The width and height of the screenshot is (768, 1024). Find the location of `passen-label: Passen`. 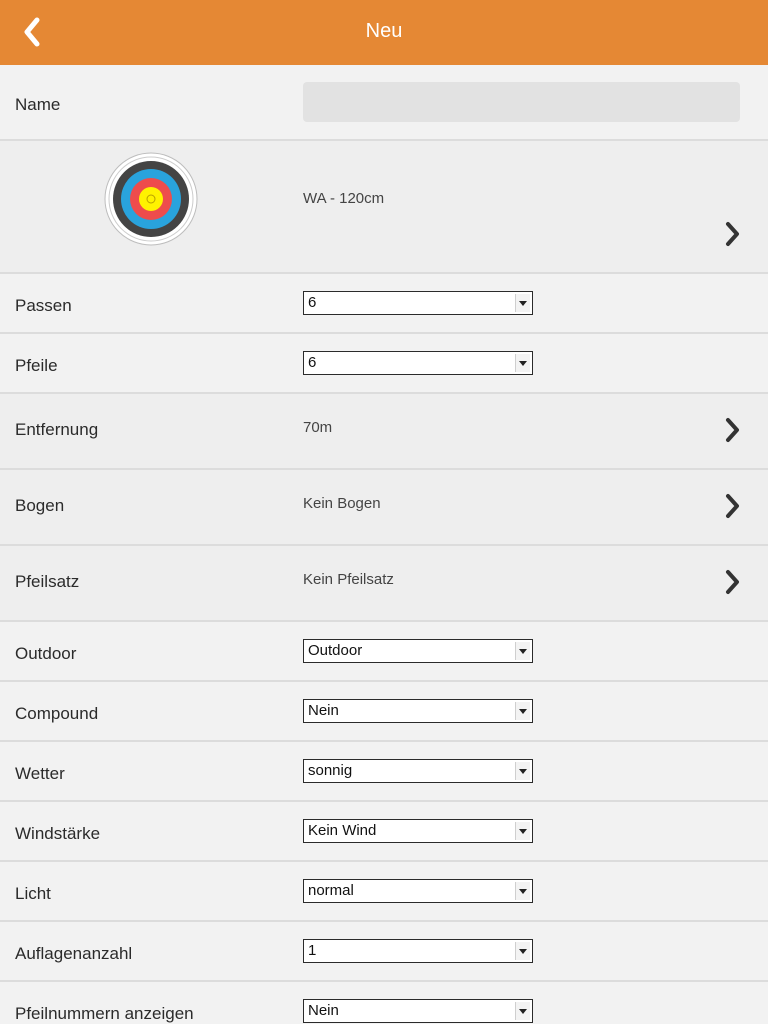

passen-label: Passen is located at coordinates (43, 305).